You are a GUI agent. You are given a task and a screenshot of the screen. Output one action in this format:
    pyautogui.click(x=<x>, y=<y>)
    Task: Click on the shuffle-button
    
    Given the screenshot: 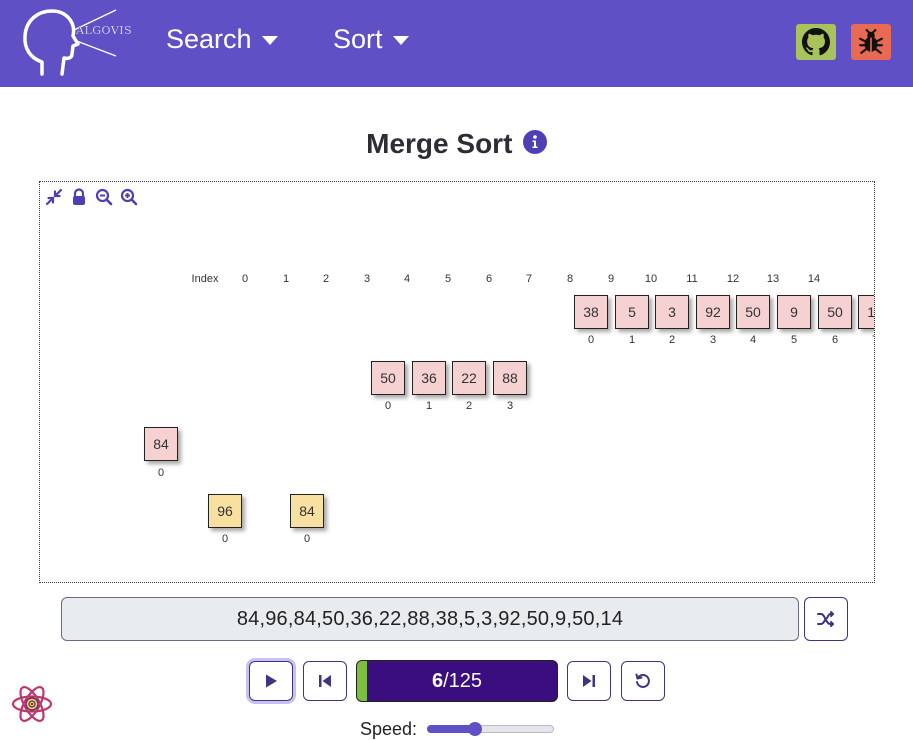 What is the action you would take?
    pyautogui.click(x=826, y=619)
    